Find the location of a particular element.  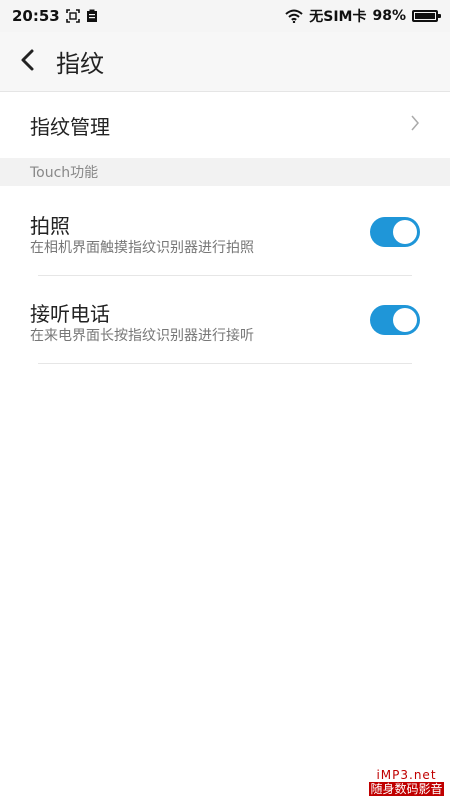

chevron-right-icon is located at coordinates (415, 125).